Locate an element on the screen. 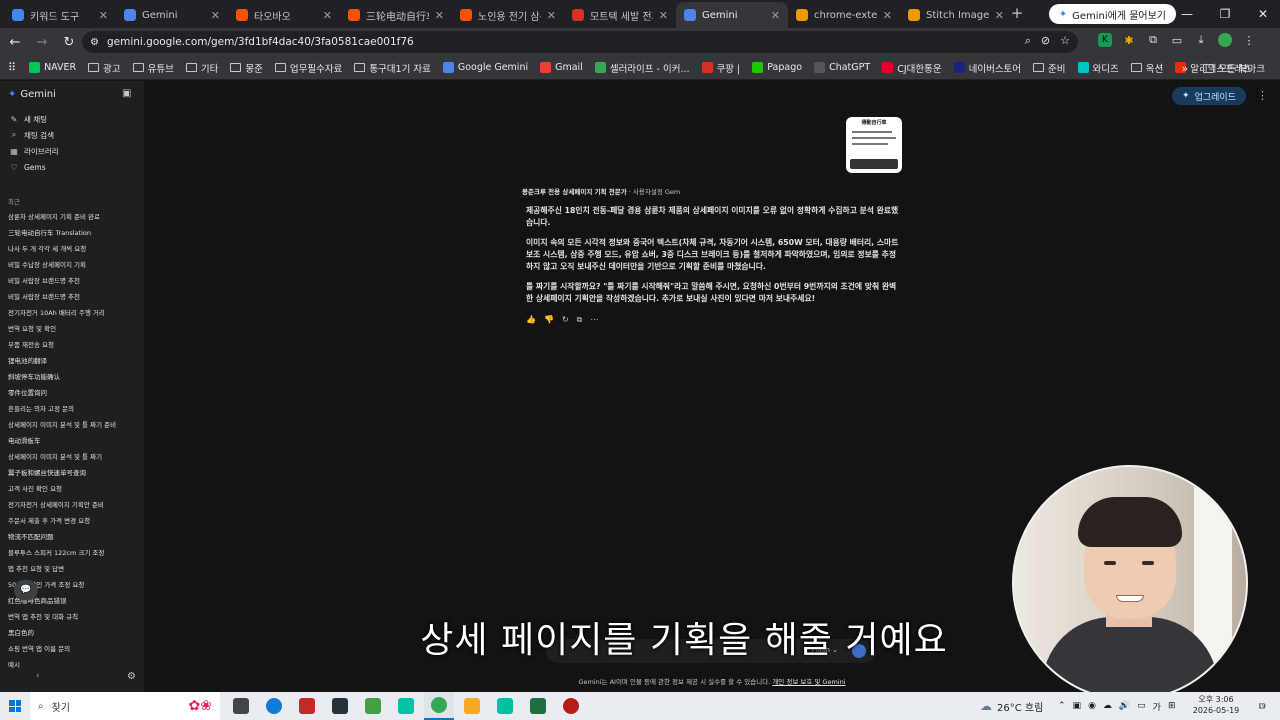 This screenshot has height=720, width=1280. recent-chat-item: 전기자전거 상세페이지 기획안 준비 is located at coordinates (72, 505).